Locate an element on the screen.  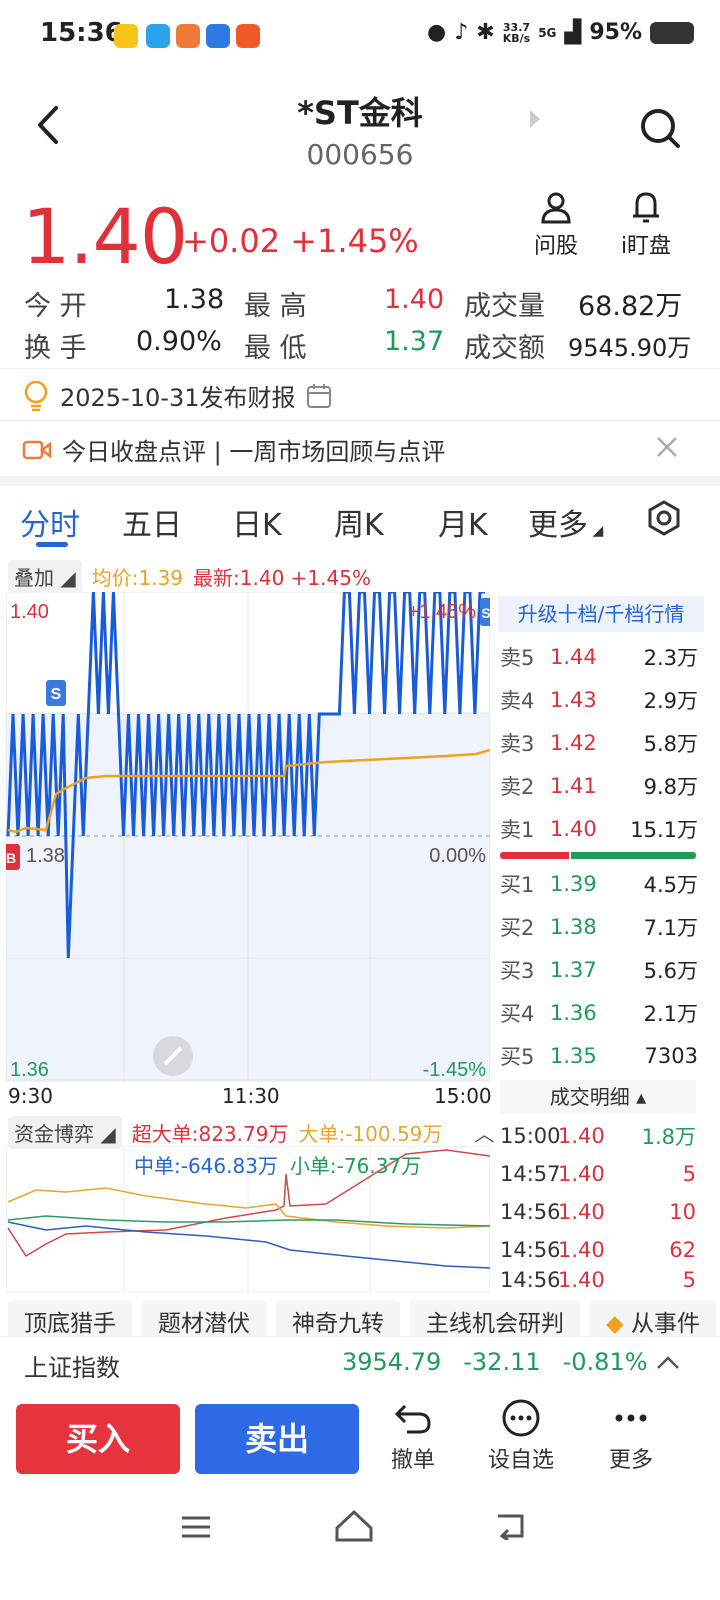
level-label: 卖3 is located at coordinates (517, 743).